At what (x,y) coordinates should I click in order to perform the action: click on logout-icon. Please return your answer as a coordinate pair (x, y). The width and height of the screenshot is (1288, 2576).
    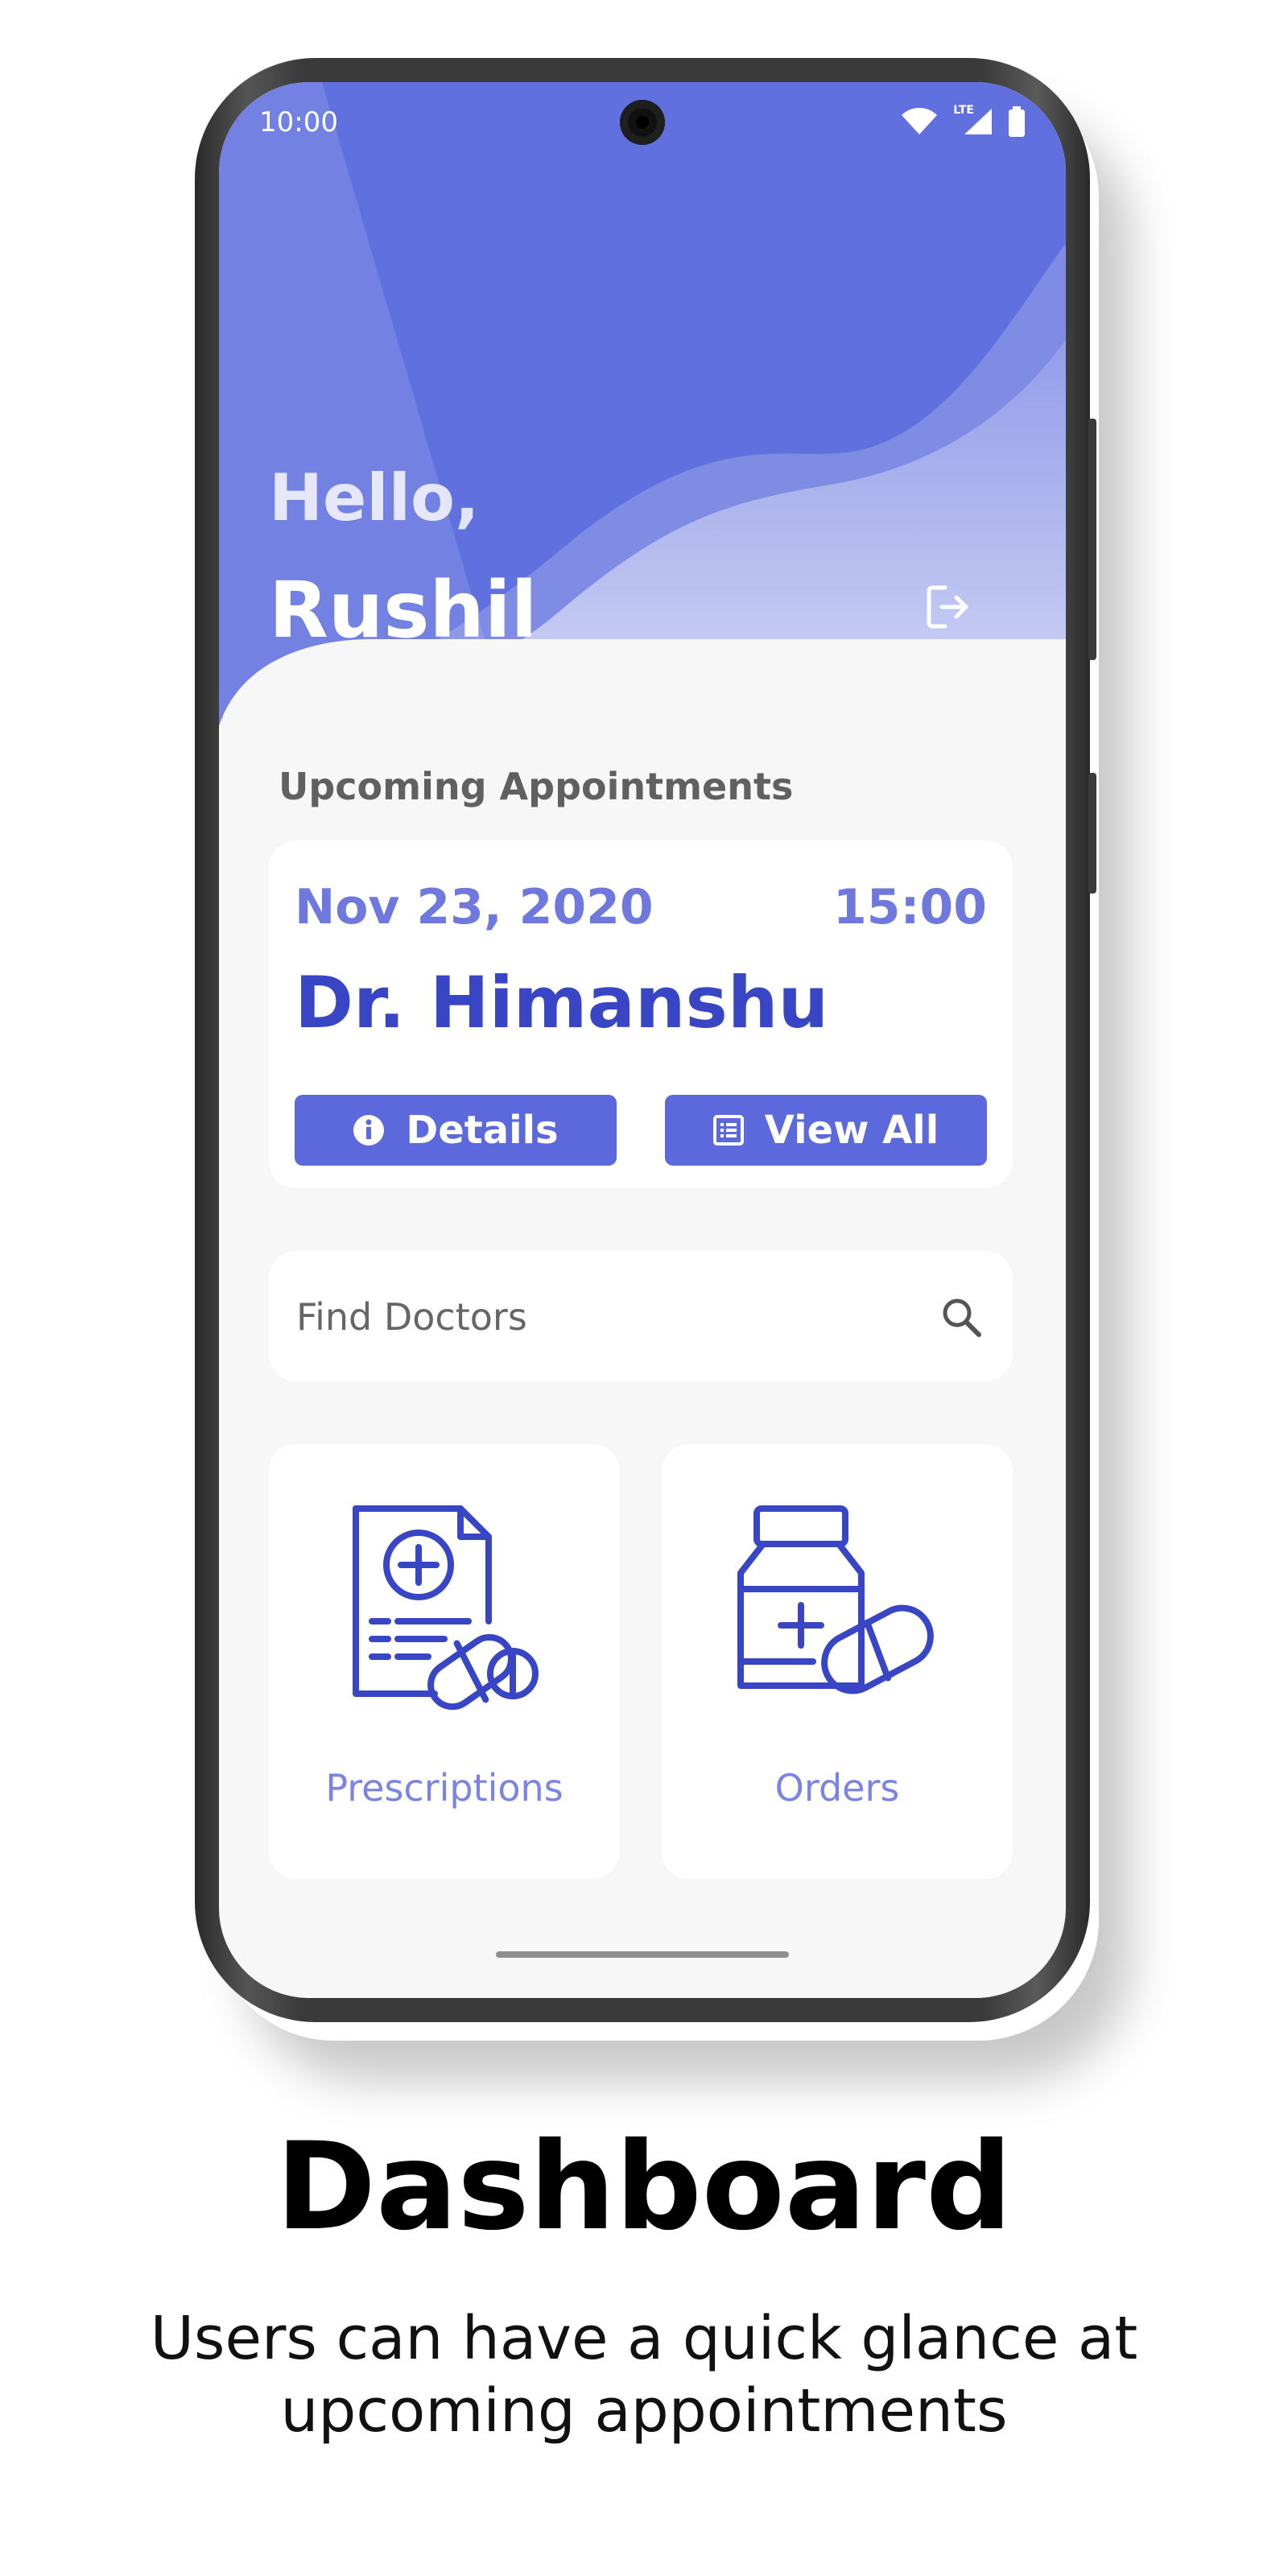
    Looking at the image, I should click on (947, 607).